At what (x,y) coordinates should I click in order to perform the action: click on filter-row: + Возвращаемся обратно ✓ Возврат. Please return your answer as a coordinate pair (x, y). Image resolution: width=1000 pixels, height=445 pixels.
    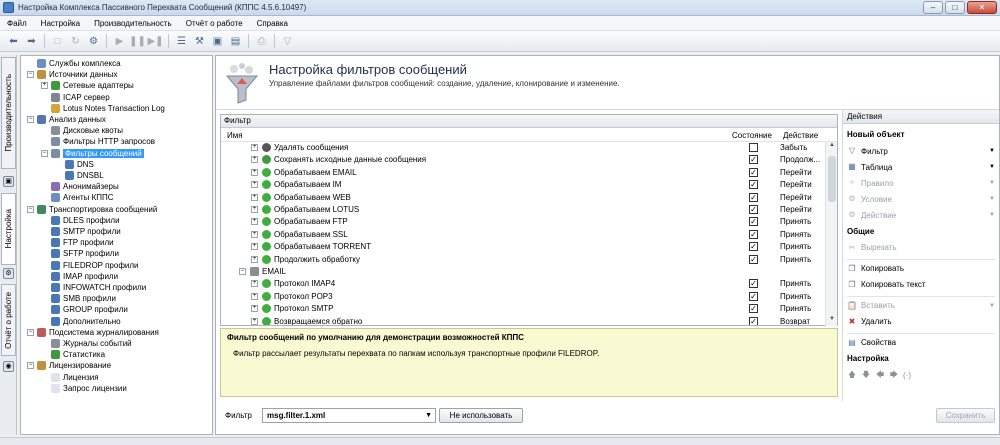
    Looking at the image, I should click on (521, 320).